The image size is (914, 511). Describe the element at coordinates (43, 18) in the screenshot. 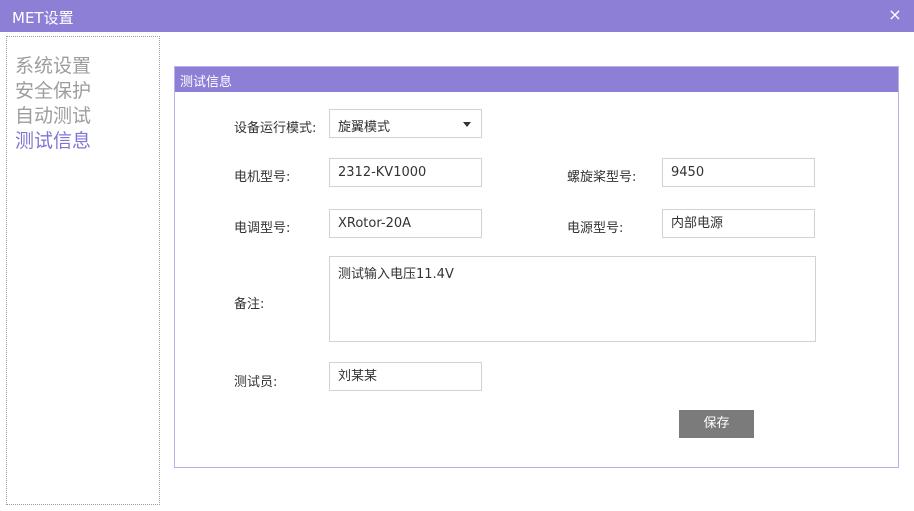

I see `window-title: MET设置` at that location.